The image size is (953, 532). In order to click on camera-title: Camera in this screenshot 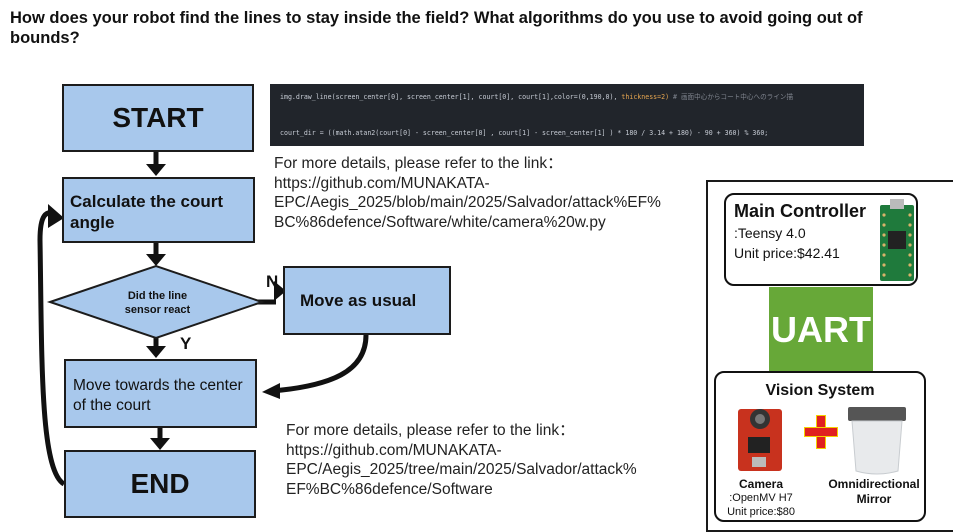, I will do `click(761, 484)`.